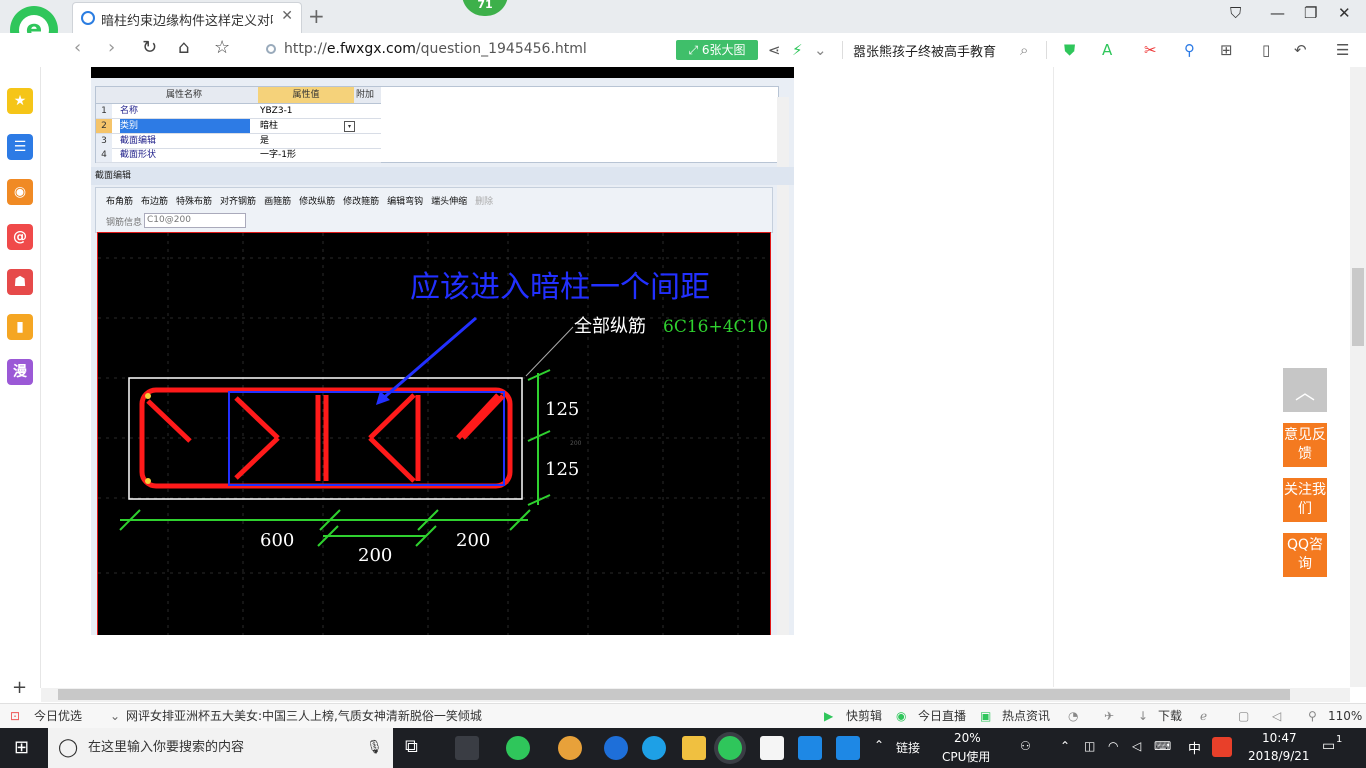  What do you see at coordinates (1279, 756) in the screenshot?
I see `clock-date: 2018/9/21` at bounding box center [1279, 756].